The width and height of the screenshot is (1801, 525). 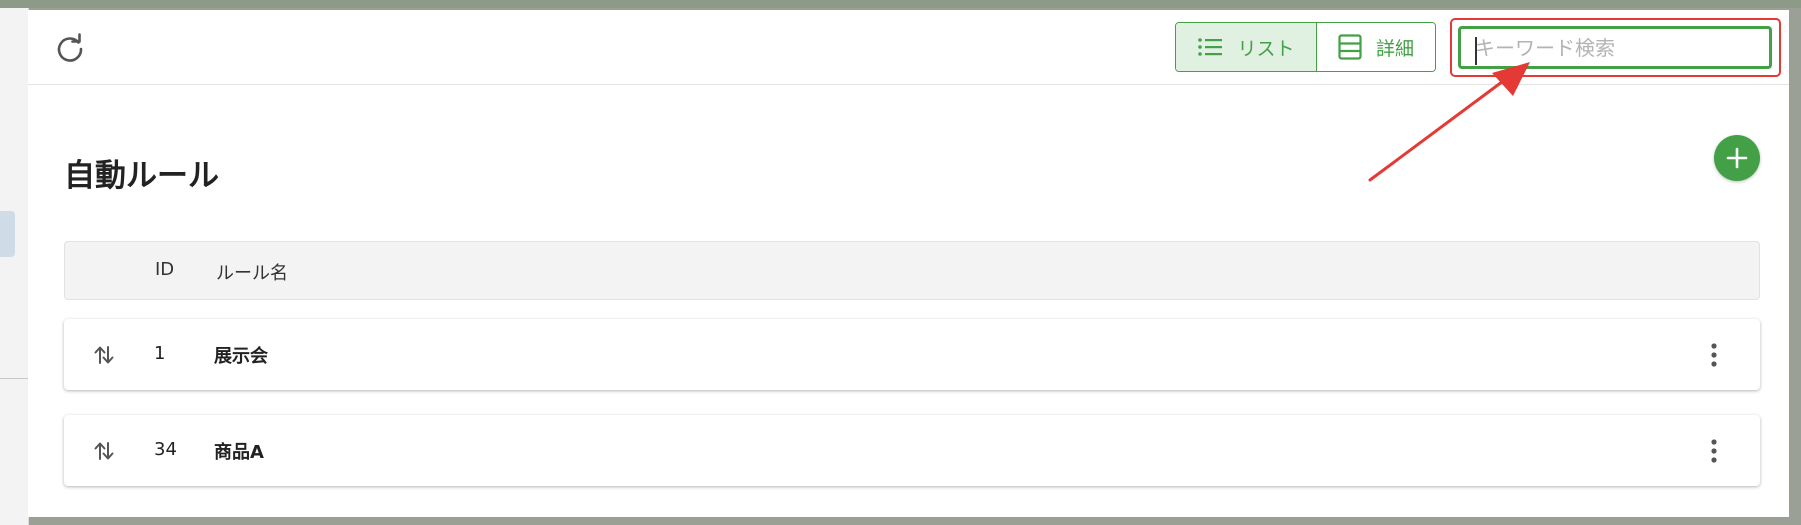 I want to click on window-top-border, so click(x=900, y=4).